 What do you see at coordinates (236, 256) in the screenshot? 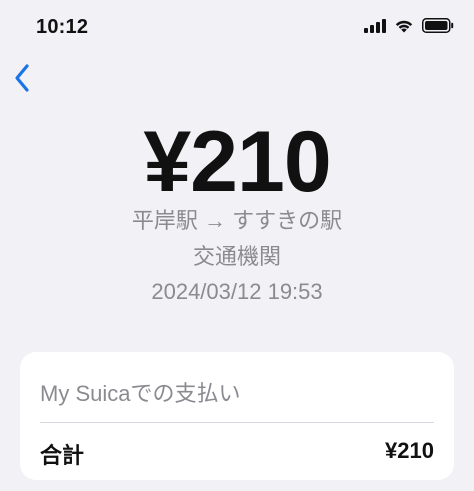
I see `transaction-category: 交通機関` at bounding box center [236, 256].